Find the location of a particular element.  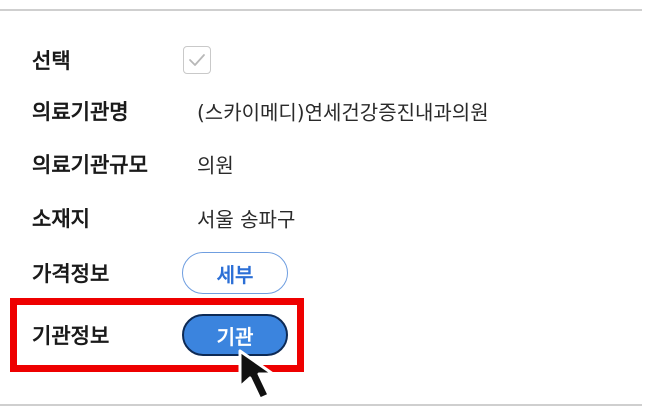

institution-size-value: 의원 is located at coordinates (215, 165).